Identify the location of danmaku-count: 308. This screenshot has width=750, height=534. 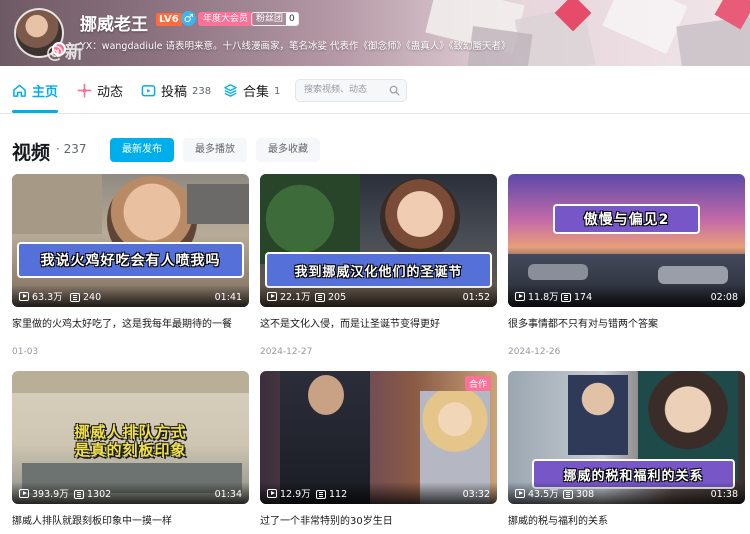
(578, 494).